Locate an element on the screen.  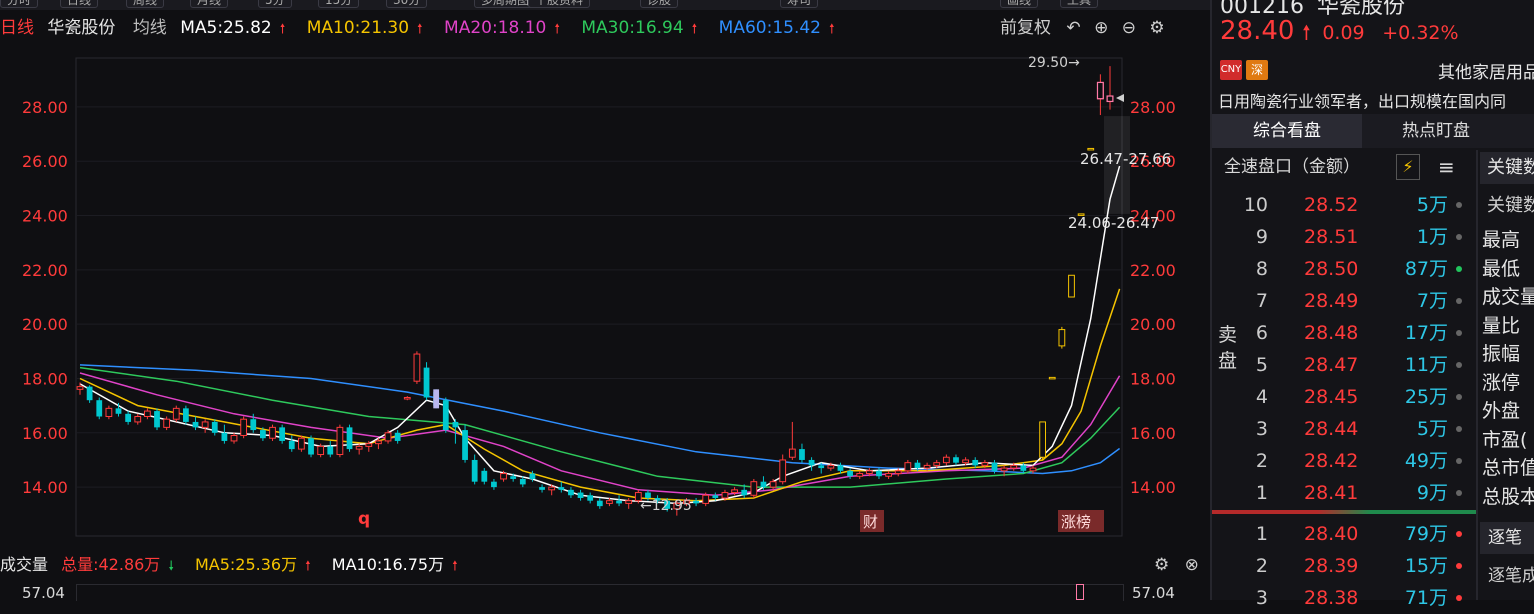
volume: 87万 is located at coordinates (1426, 269).